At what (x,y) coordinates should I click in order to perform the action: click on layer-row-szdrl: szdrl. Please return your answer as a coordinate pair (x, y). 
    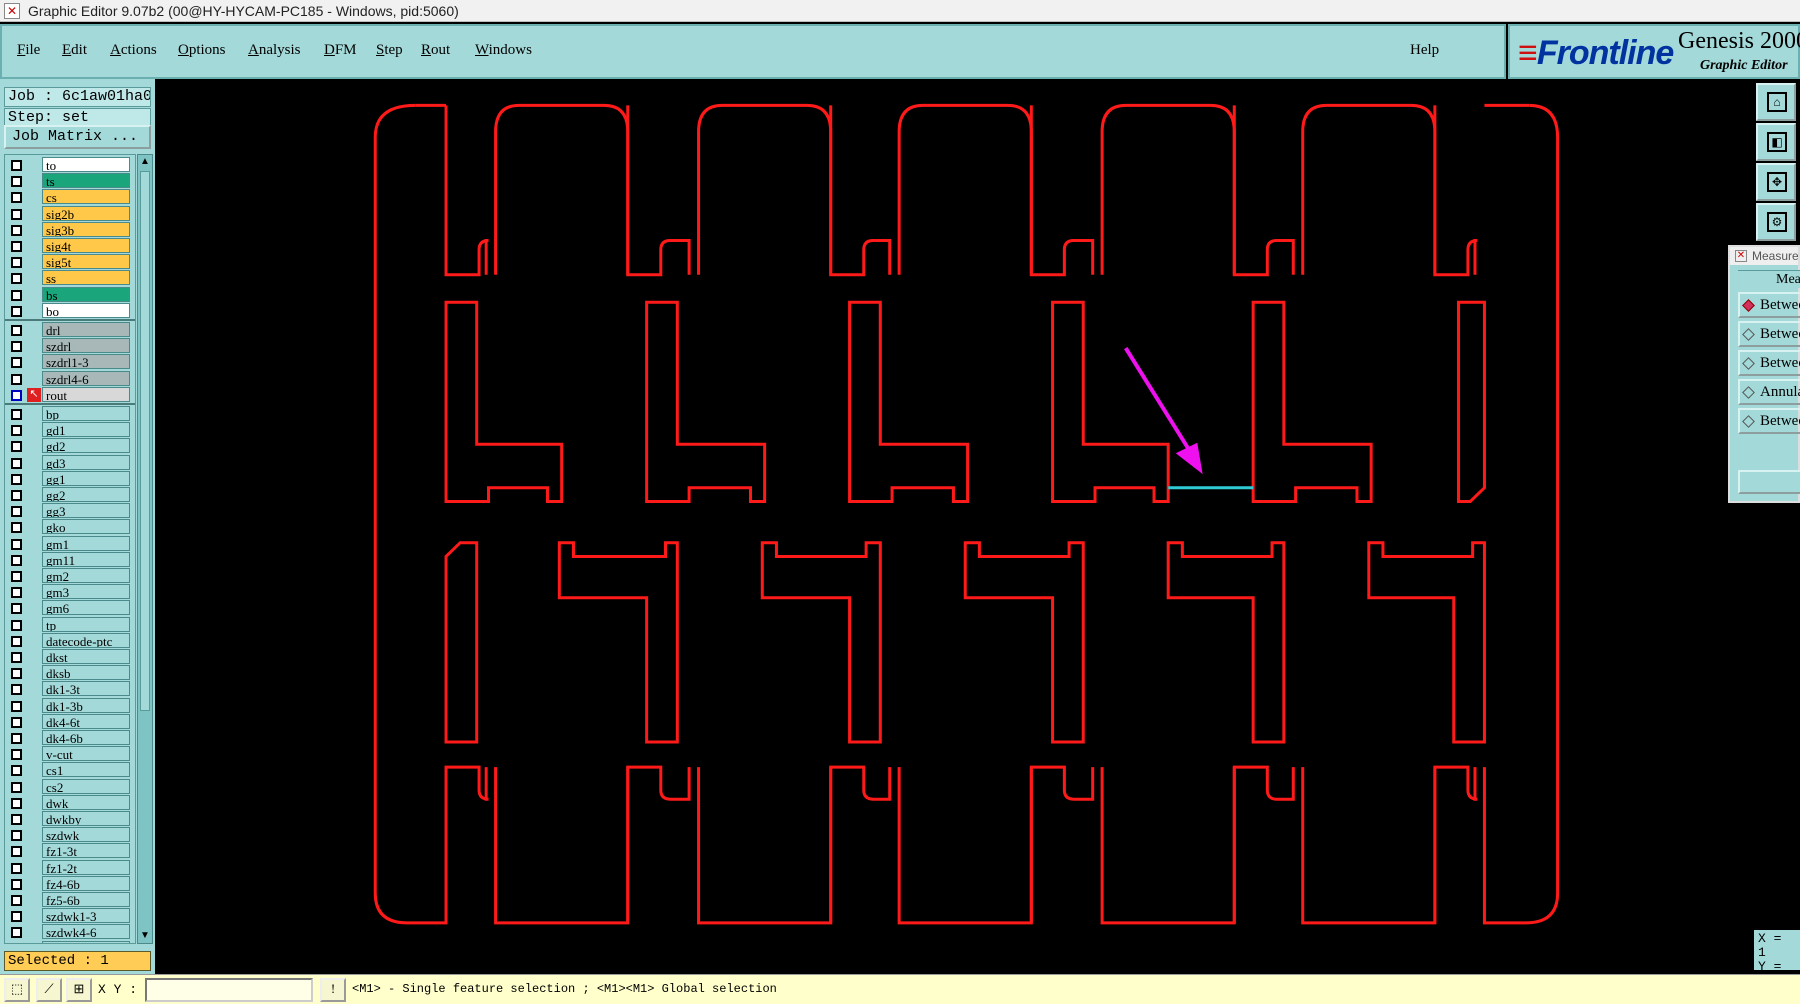
    Looking at the image, I should click on (70, 346).